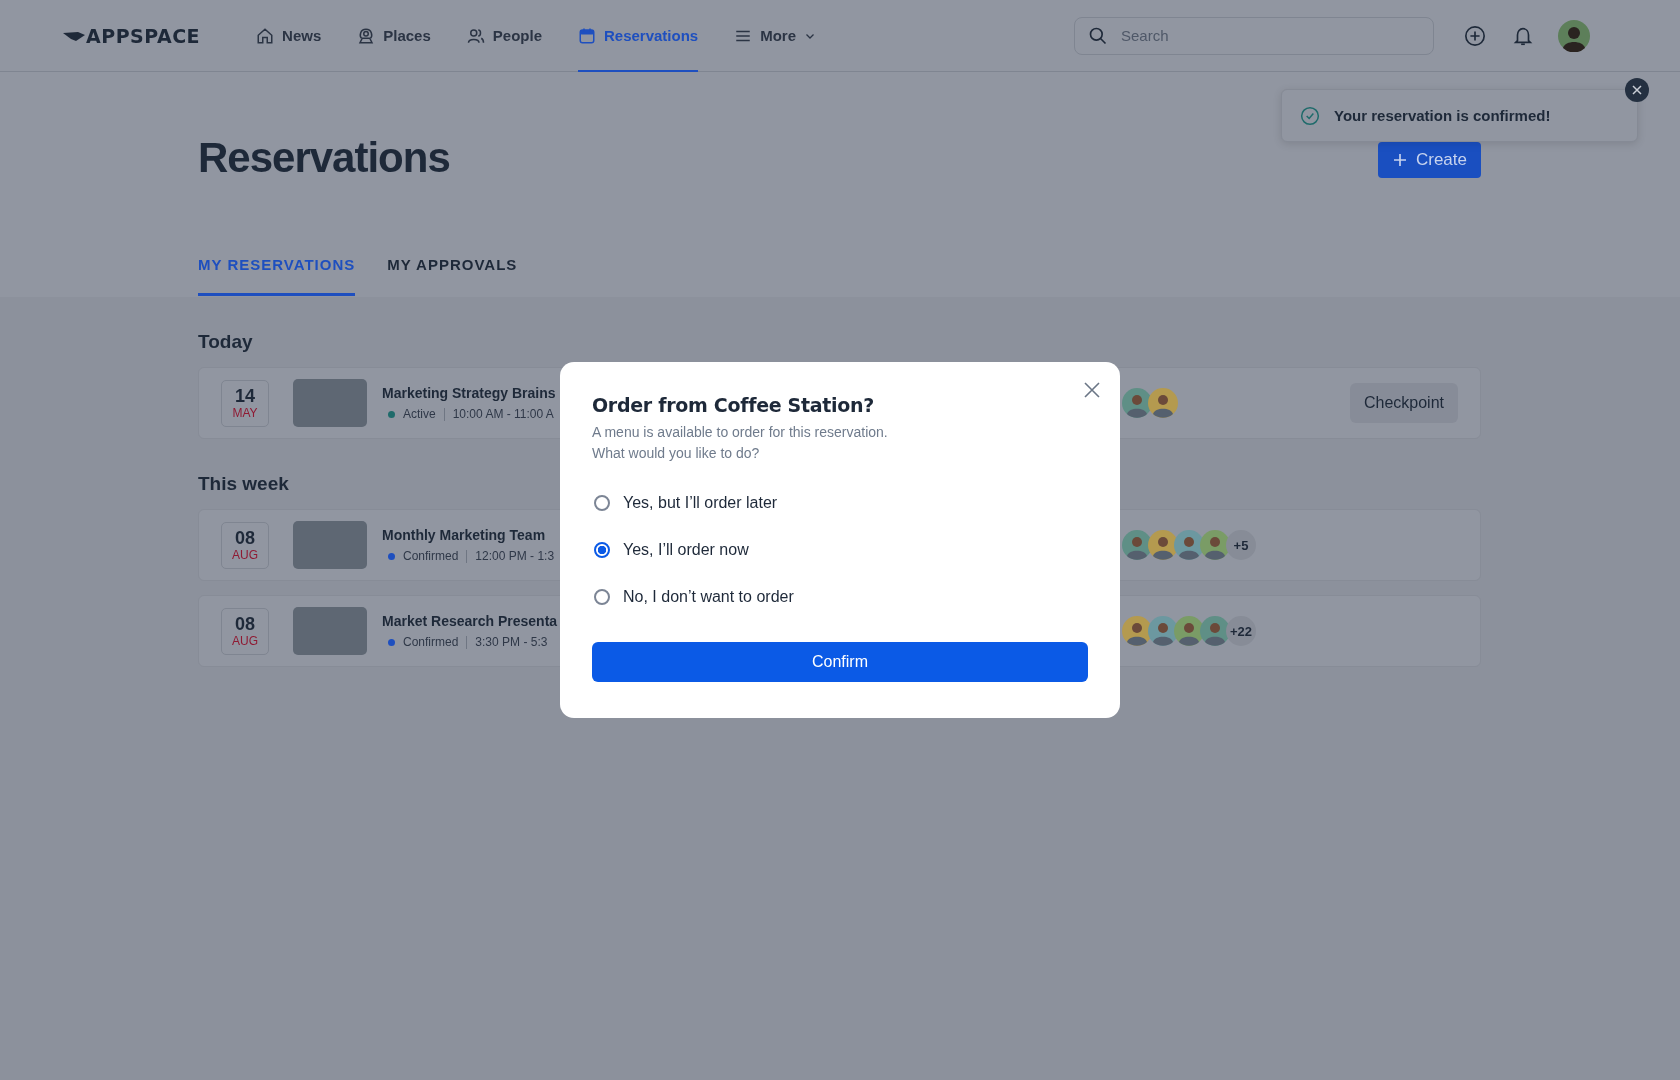  Describe the element at coordinates (1241, 545) in the screenshot. I see `more-attendees-count: +5` at that location.